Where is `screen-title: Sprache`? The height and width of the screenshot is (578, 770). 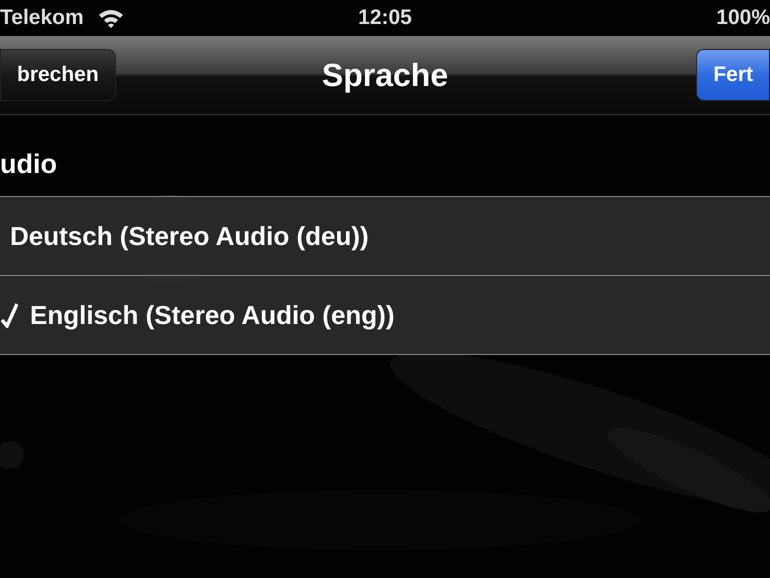 screen-title: Sprache is located at coordinates (385, 75).